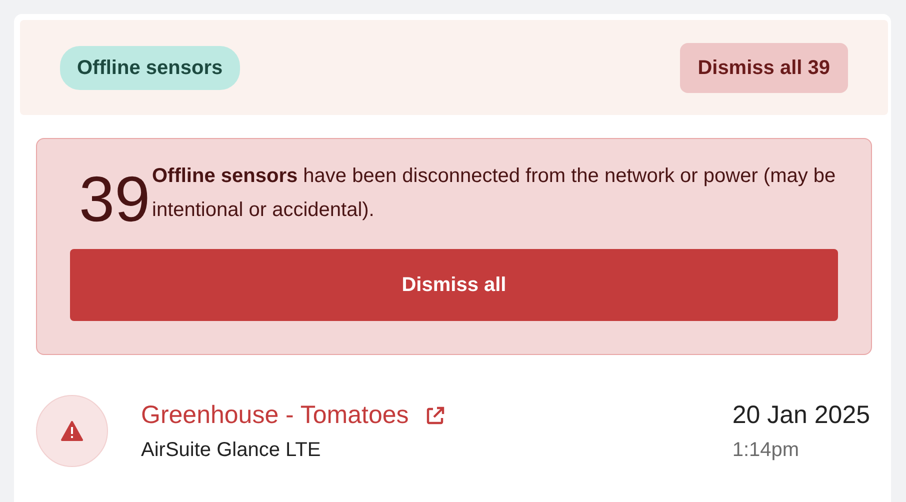  I want to click on count-number: 39, so click(115, 199).